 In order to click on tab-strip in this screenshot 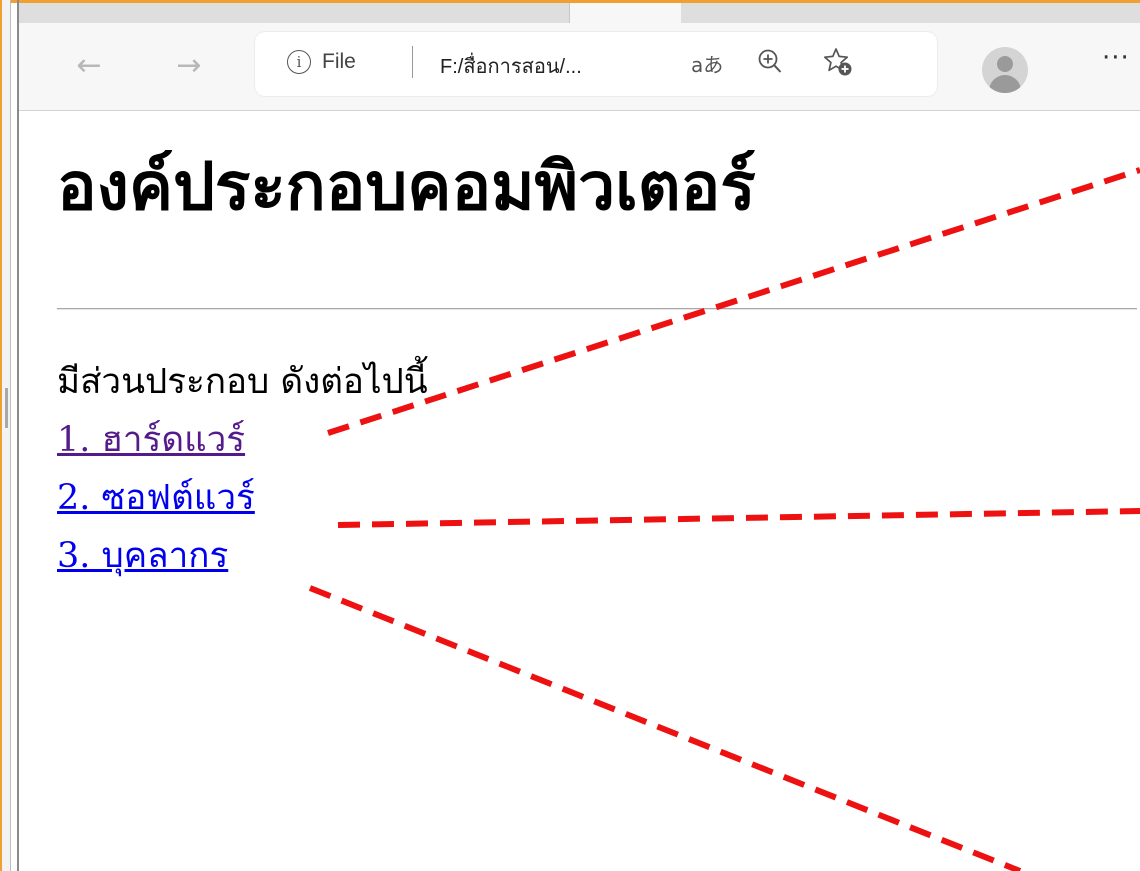, I will do `click(579, 13)`.